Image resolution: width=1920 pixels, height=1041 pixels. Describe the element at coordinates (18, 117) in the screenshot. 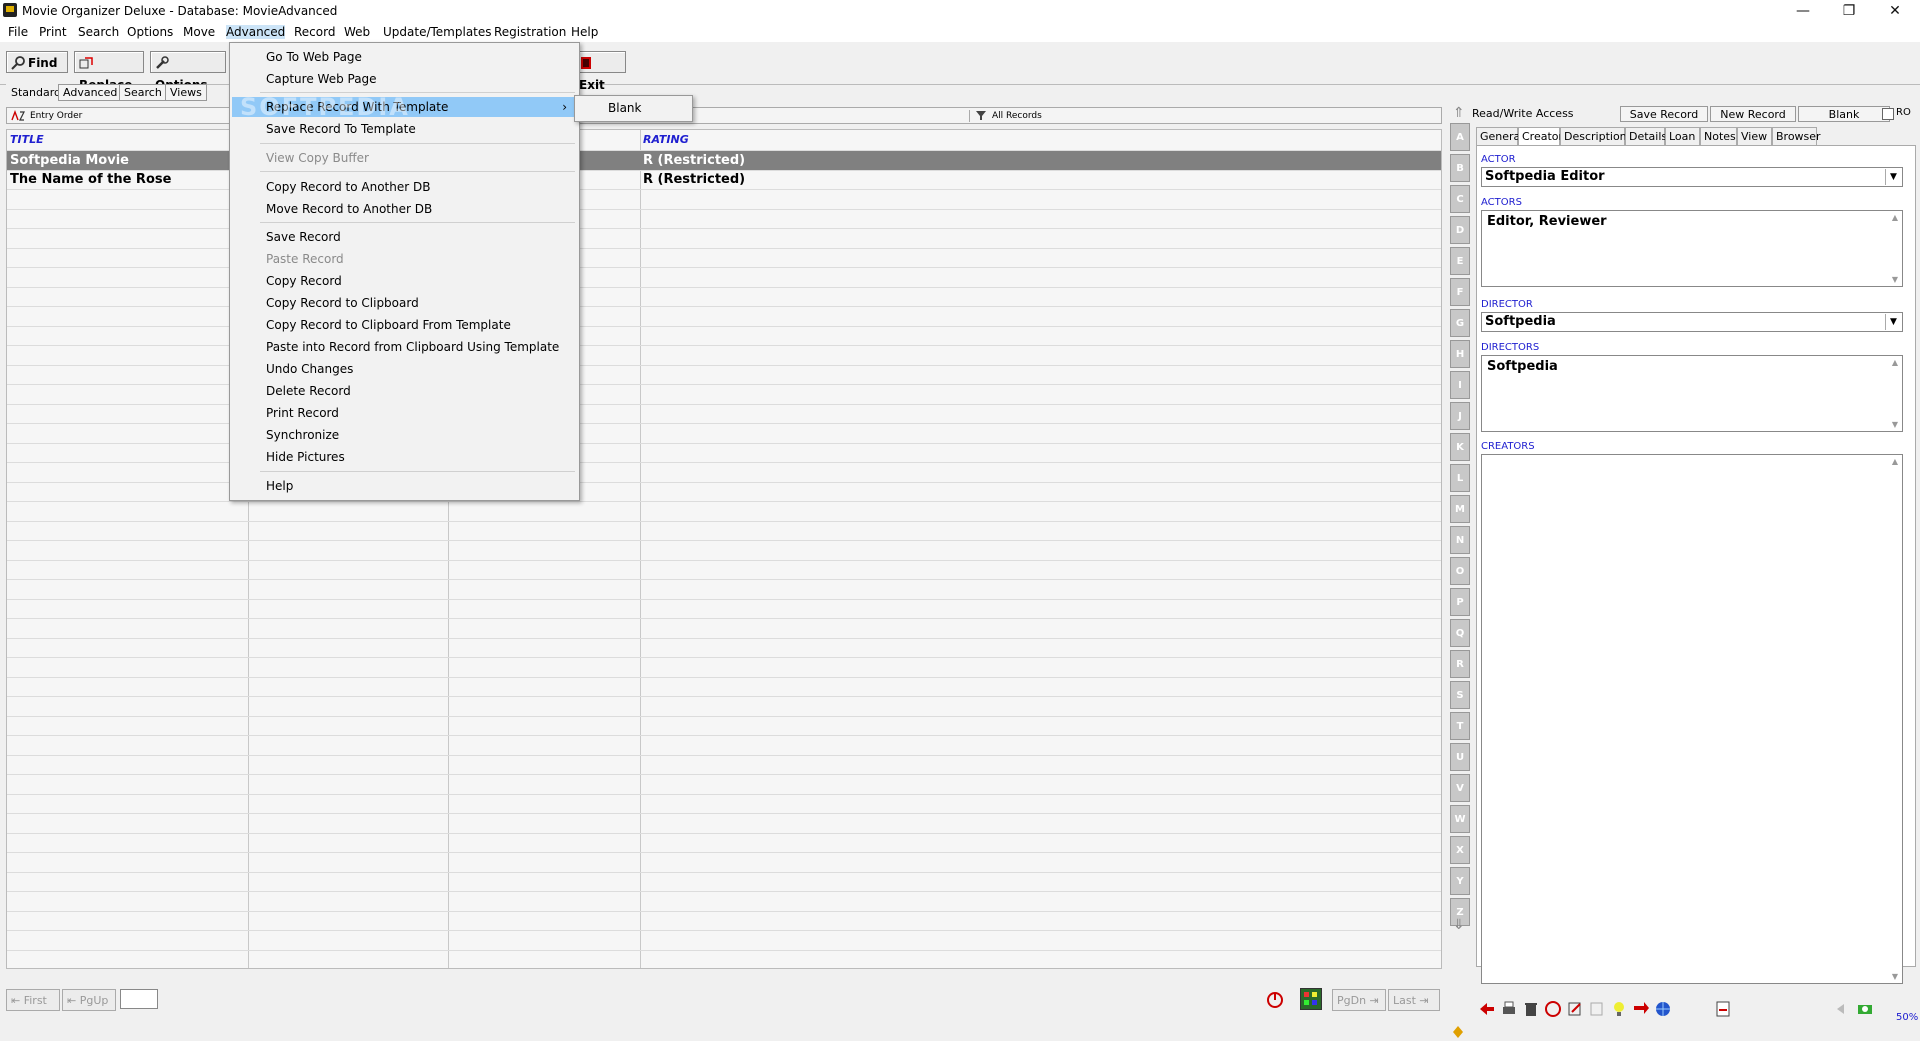

I see `sort-order-icon` at that location.